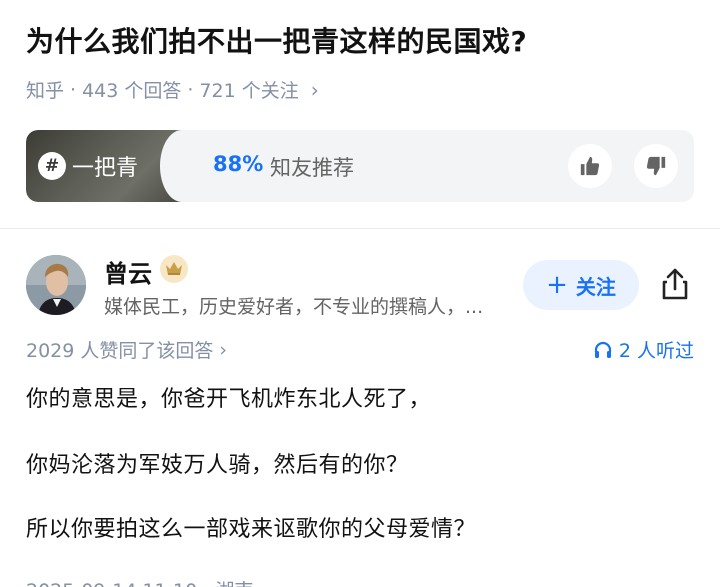 The width and height of the screenshot is (720, 587). I want to click on hashtag-icon: #, so click(52, 166).